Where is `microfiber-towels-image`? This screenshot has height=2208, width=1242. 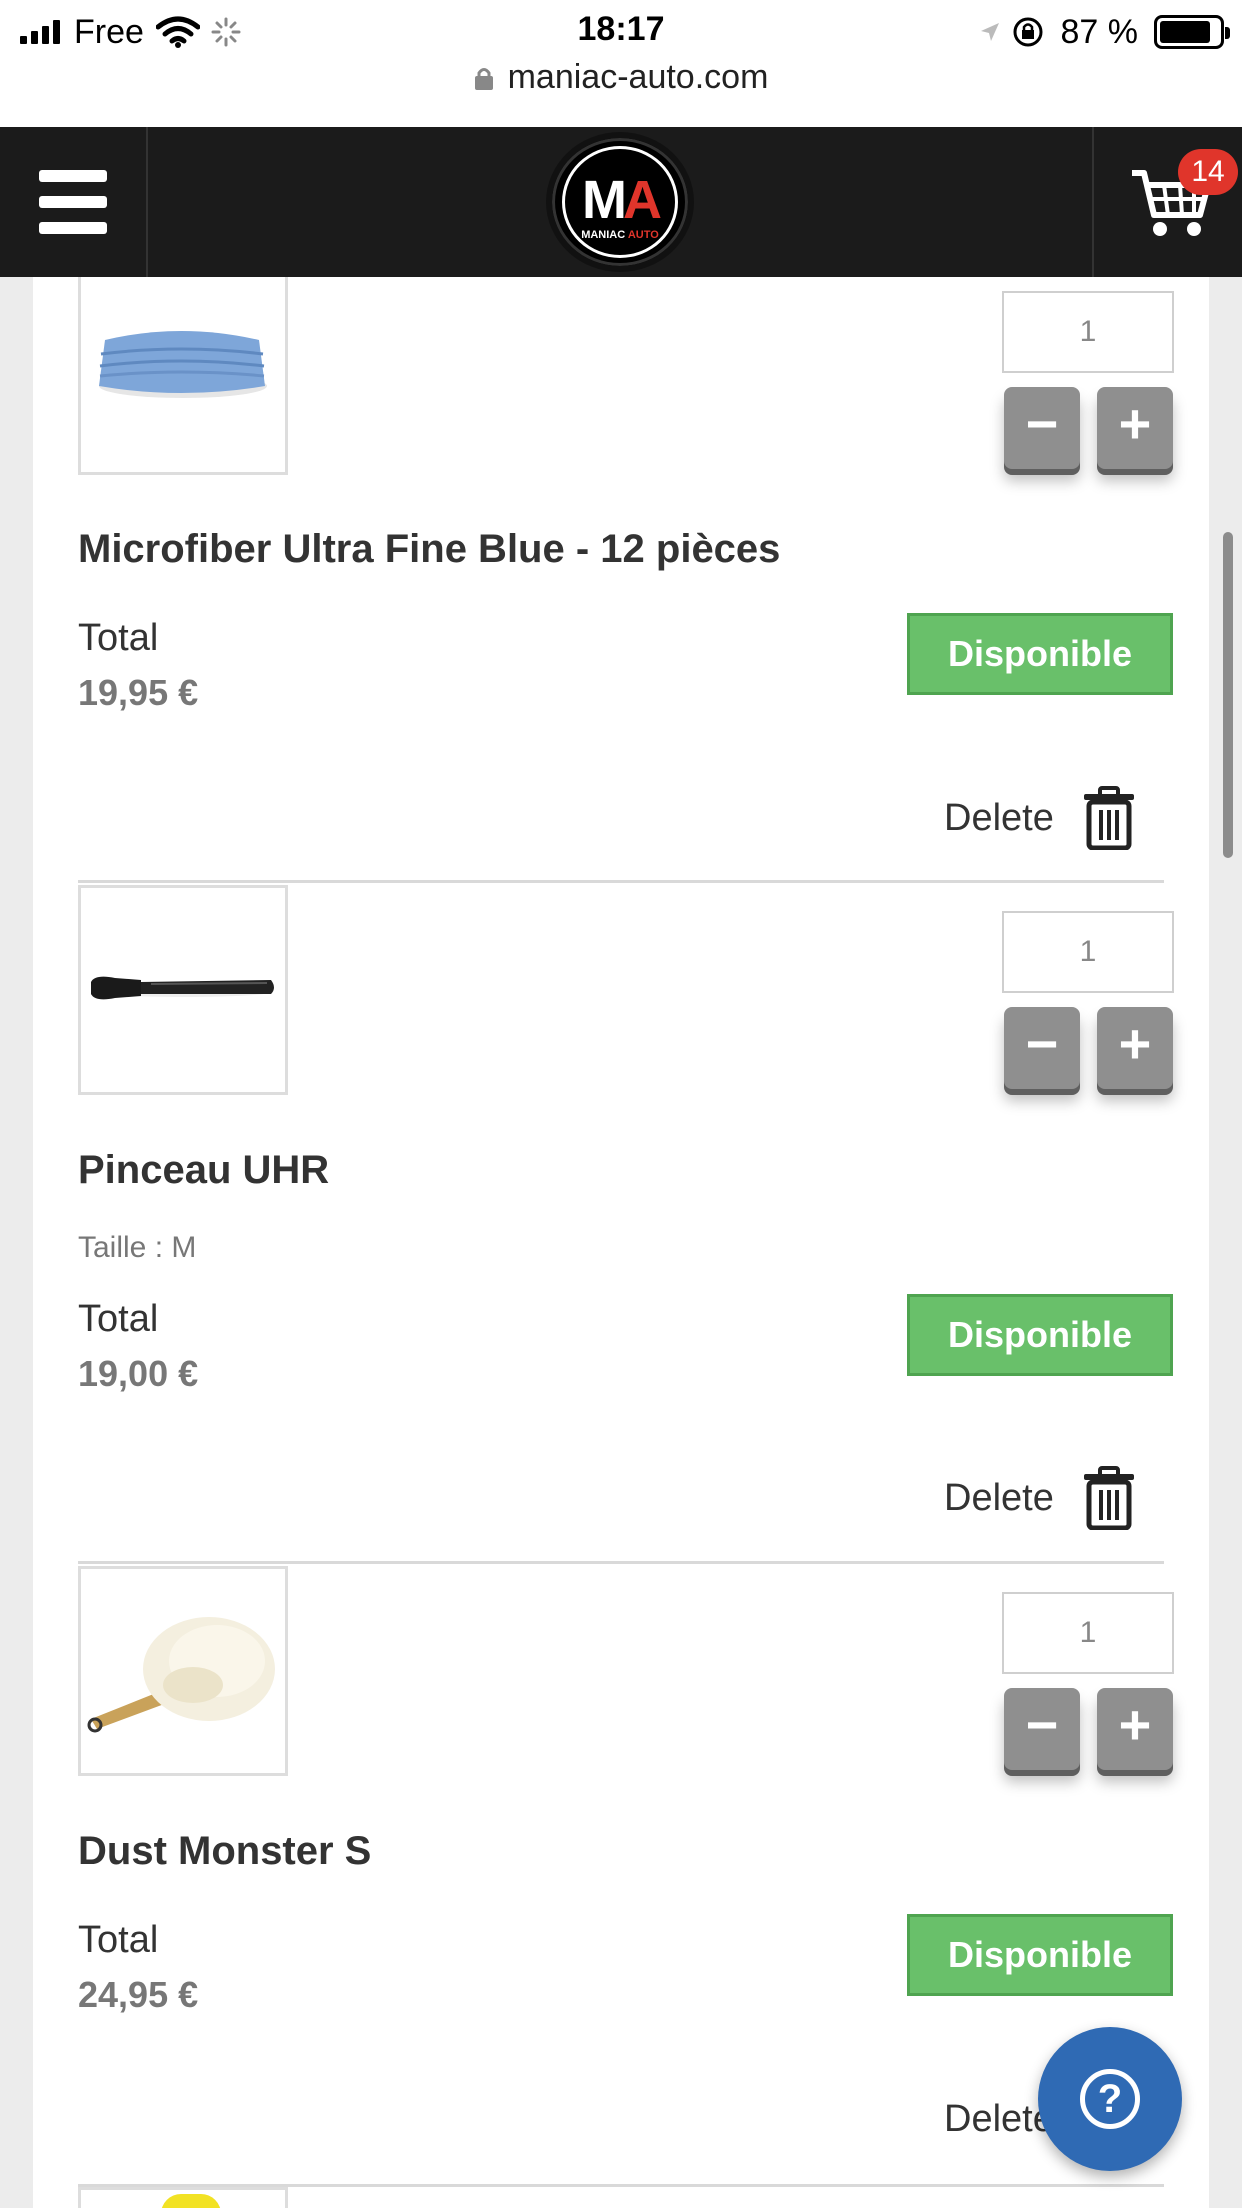
microfiber-towels-image is located at coordinates (183, 374).